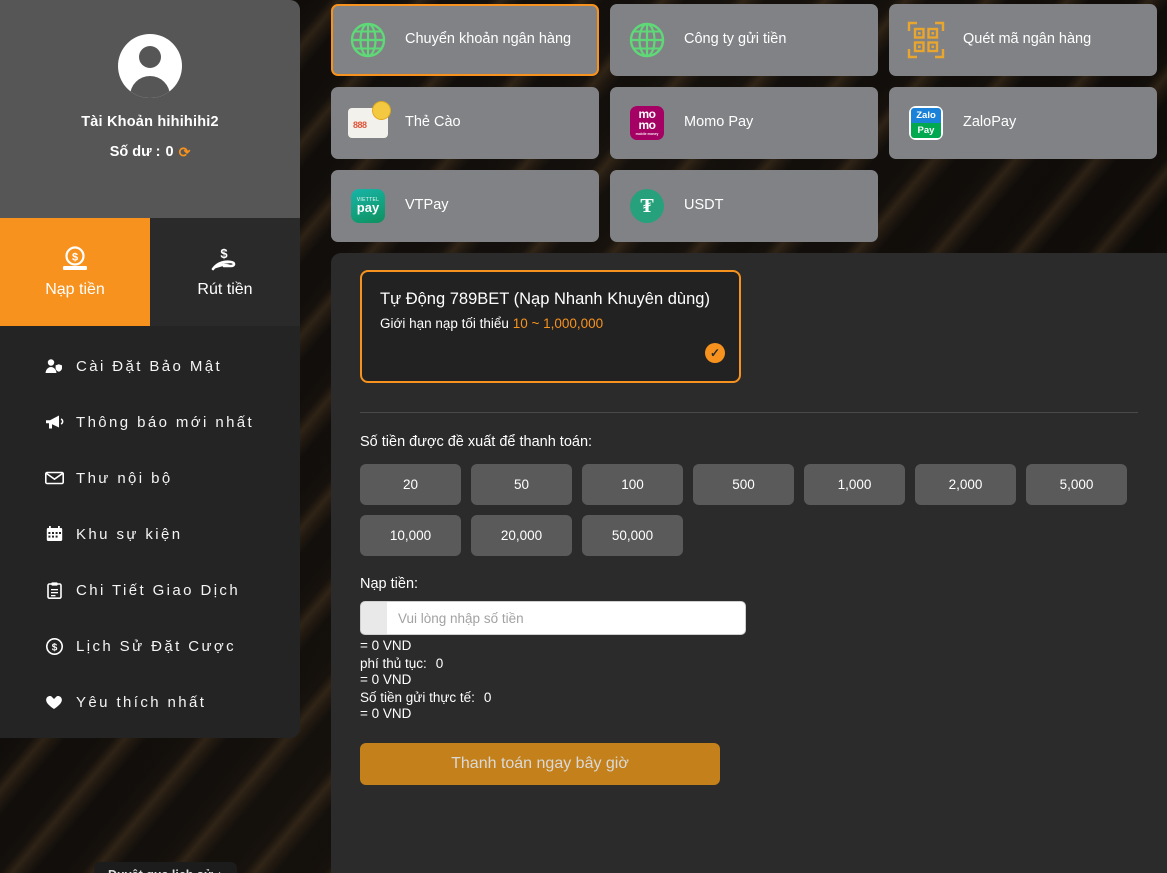 This screenshot has height=873, width=1167. What do you see at coordinates (410, 484) in the screenshot?
I see `amount-chip: 20` at bounding box center [410, 484].